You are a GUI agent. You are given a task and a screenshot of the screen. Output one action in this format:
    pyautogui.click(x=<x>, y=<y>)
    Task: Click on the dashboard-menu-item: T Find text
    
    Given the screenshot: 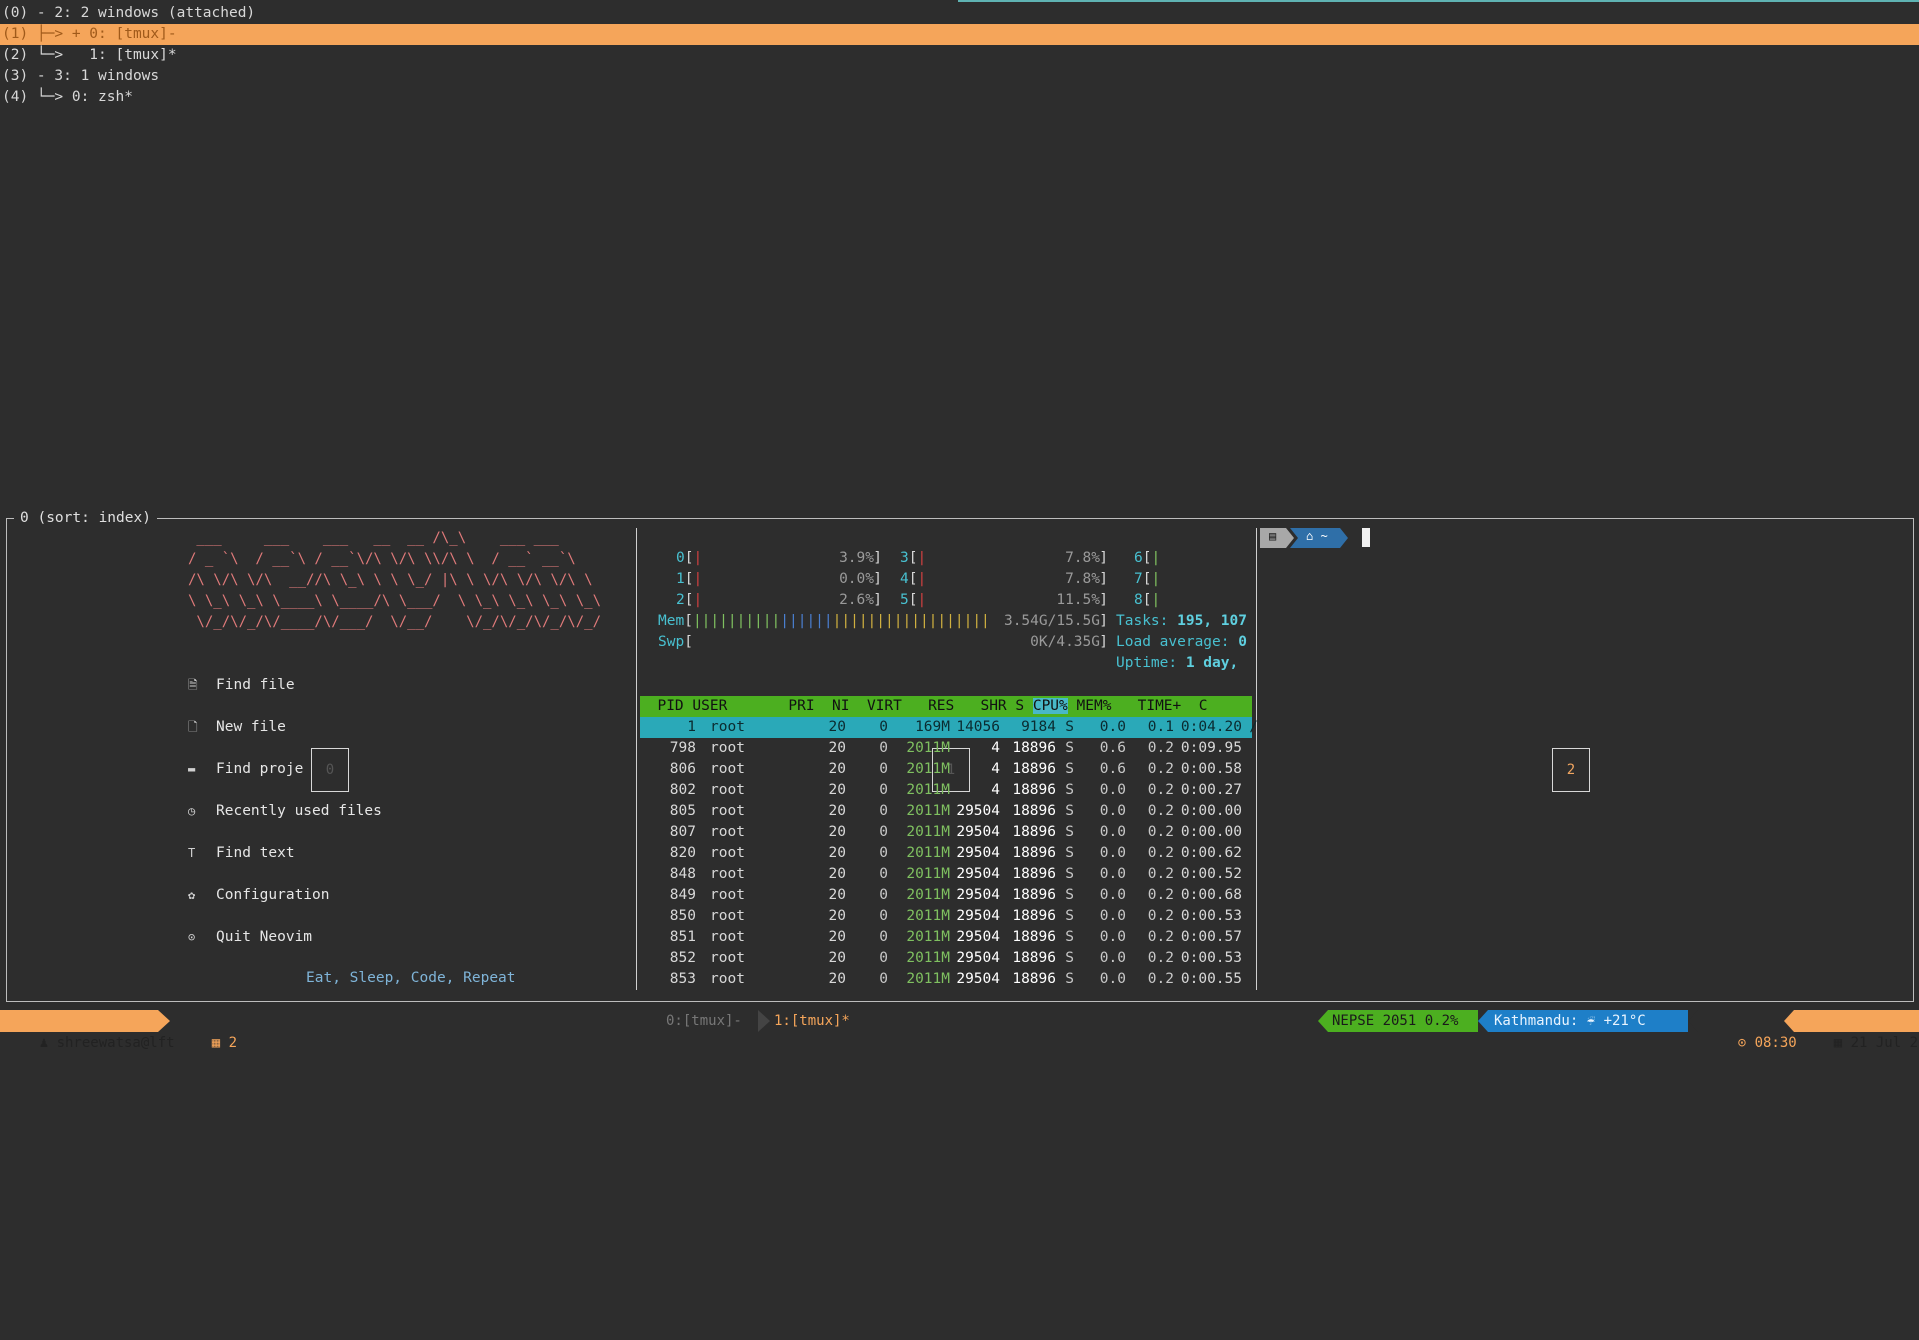 What is the action you would take?
    pyautogui.click(x=241, y=853)
    